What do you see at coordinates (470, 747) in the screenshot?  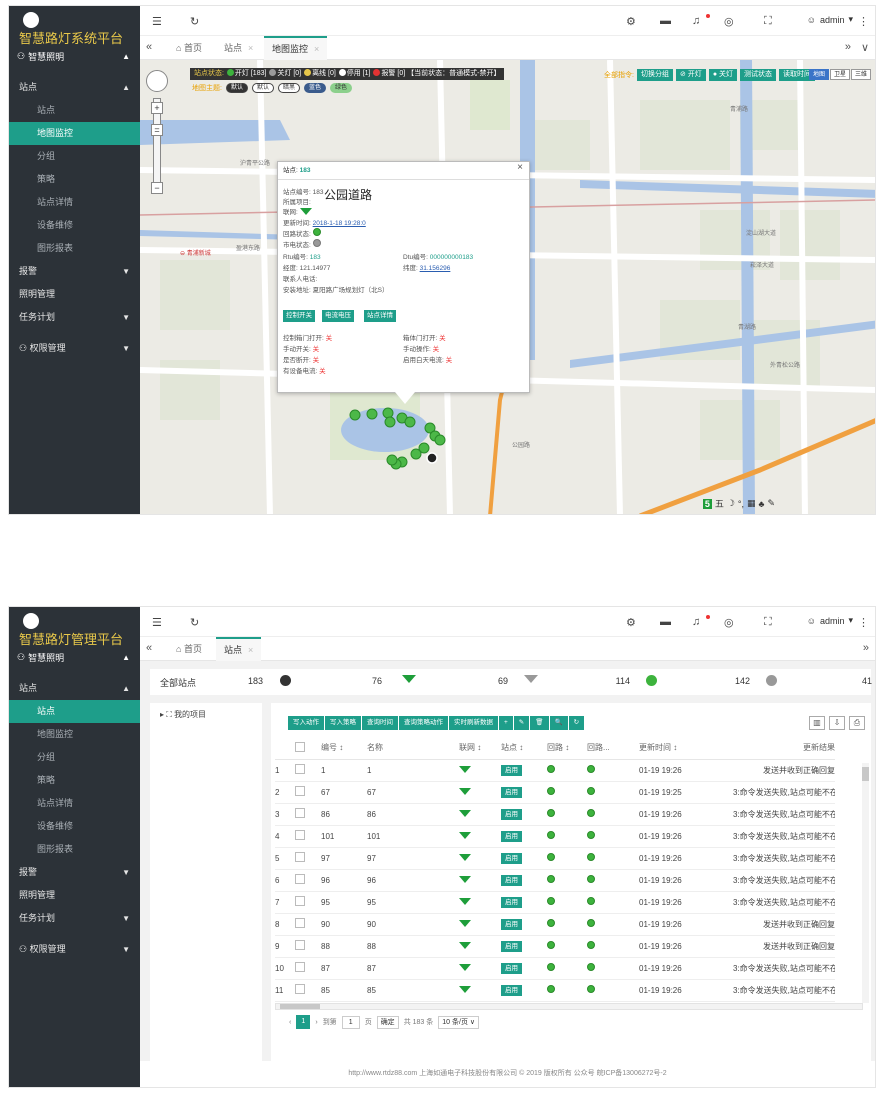 I see `column-header: 联网 ↕` at bounding box center [470, 747].